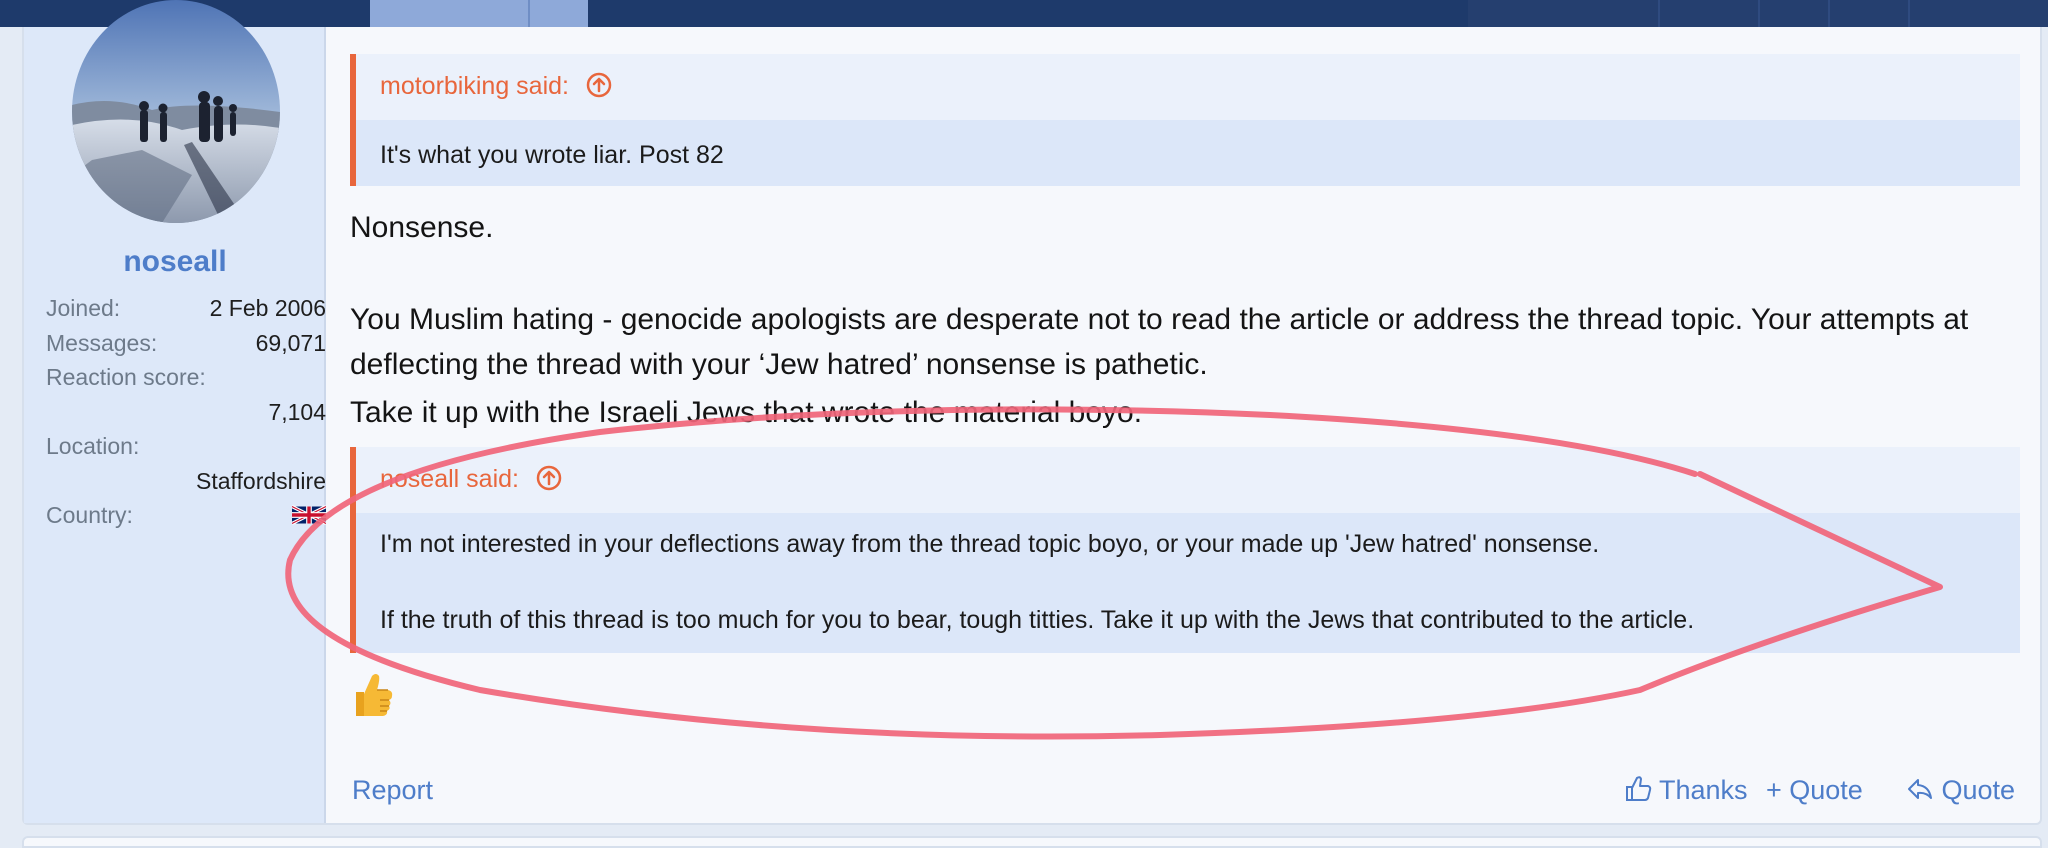  I want to click on location-value: Staffordshire, so click(261, 481).